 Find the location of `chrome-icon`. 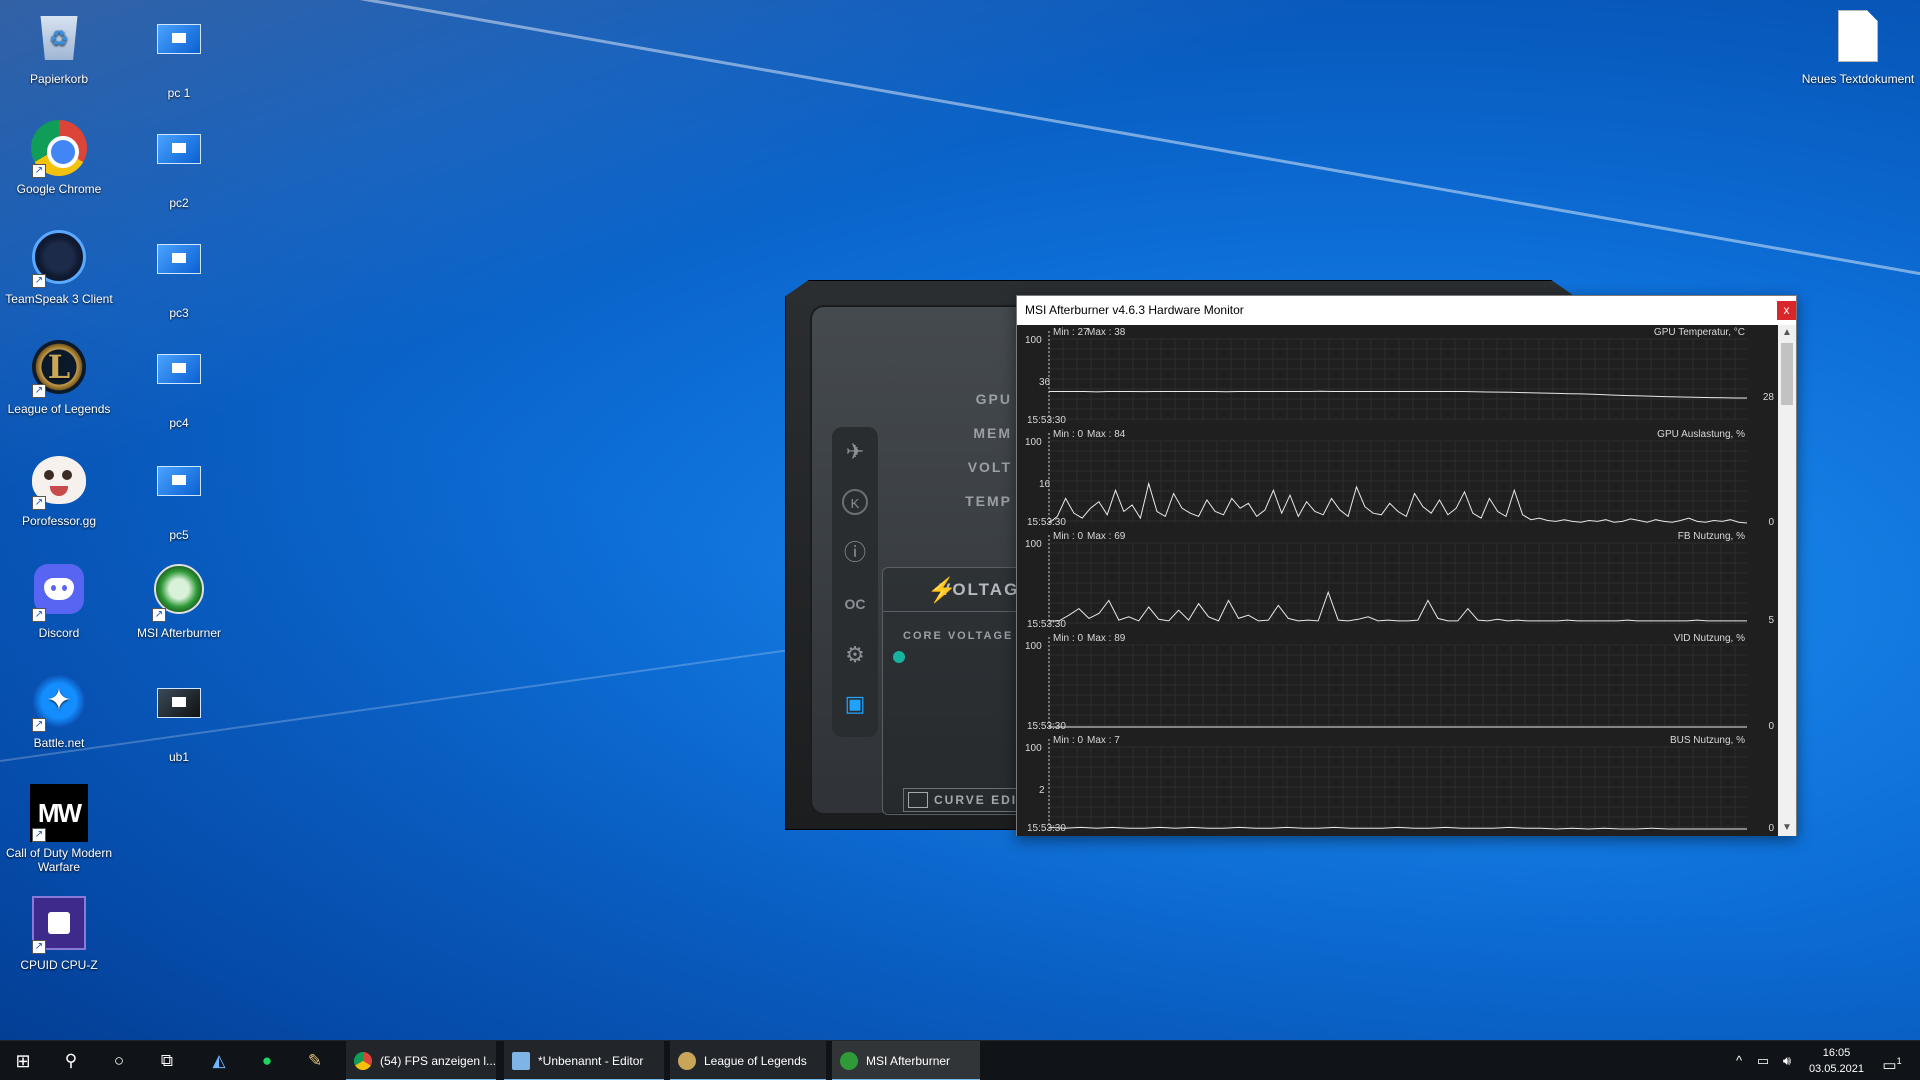

chrome-icon is located at coordinates (363, 1061).